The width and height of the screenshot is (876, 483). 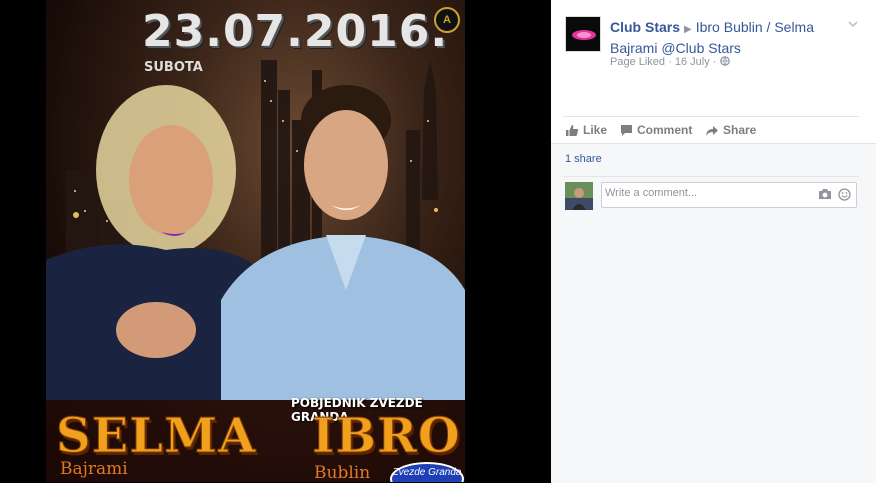 I want to click on camera-icon, so click(x=825, y=194).